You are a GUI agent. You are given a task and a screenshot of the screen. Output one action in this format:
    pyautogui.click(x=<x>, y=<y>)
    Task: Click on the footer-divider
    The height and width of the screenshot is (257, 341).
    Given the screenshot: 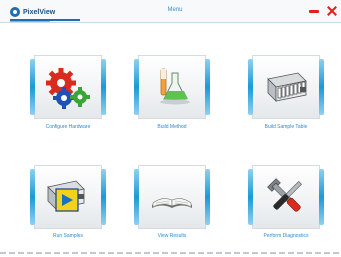 What is the action you would take?
    pyautogui.click(x=170, y=253)
    